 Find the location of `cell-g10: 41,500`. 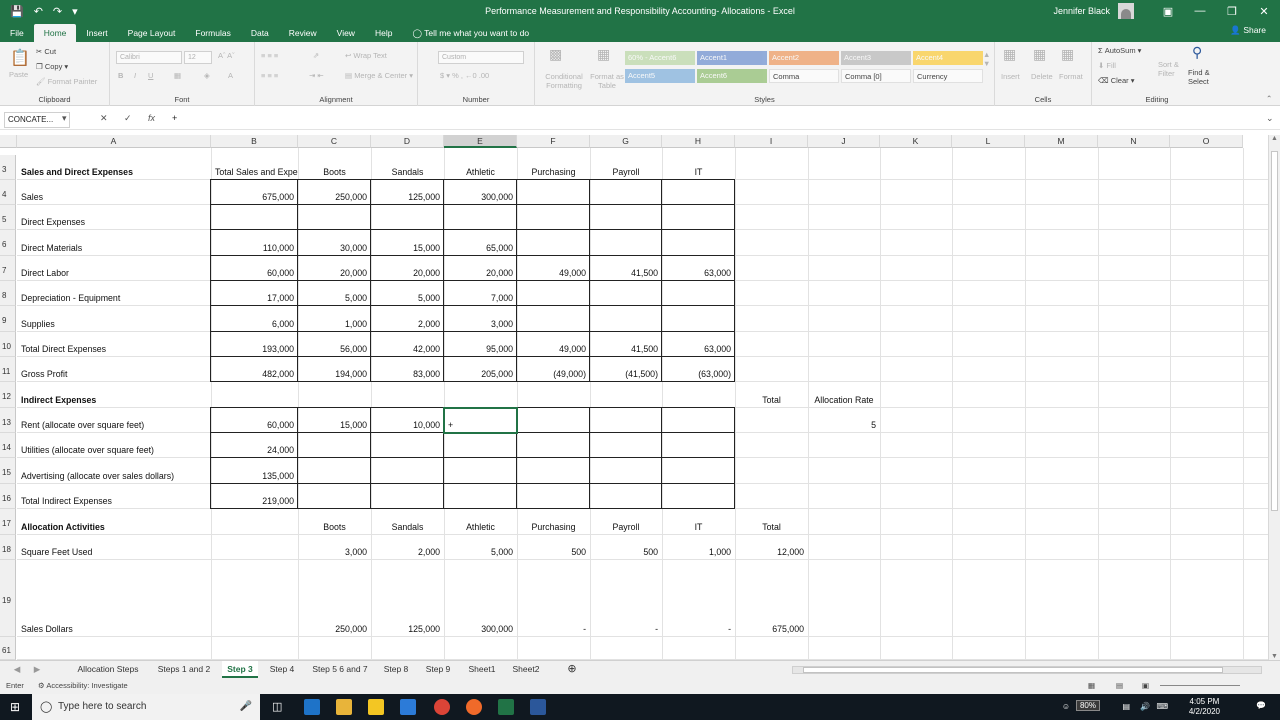

cell-g10: 41,500 is located at coordinates (626, 349).